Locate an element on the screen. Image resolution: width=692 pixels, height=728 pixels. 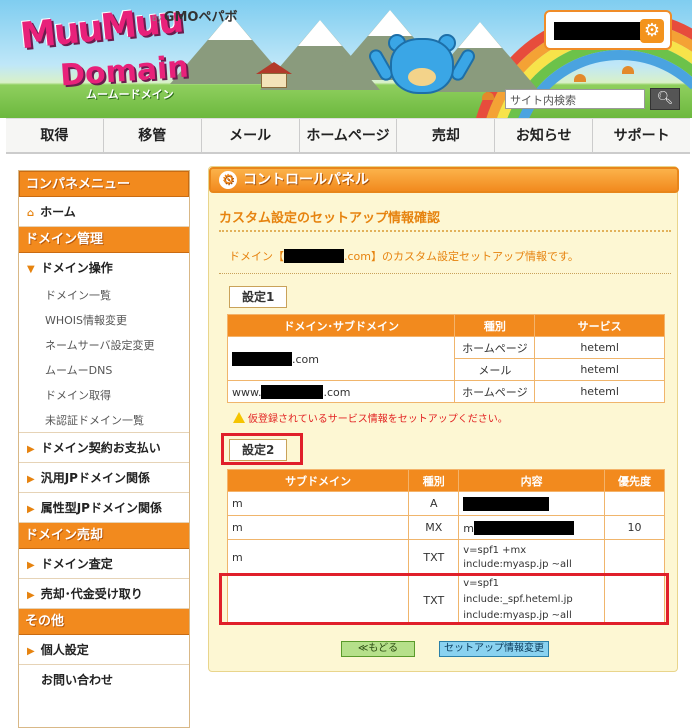
bear-mascot is located at coordinates (422, 74).